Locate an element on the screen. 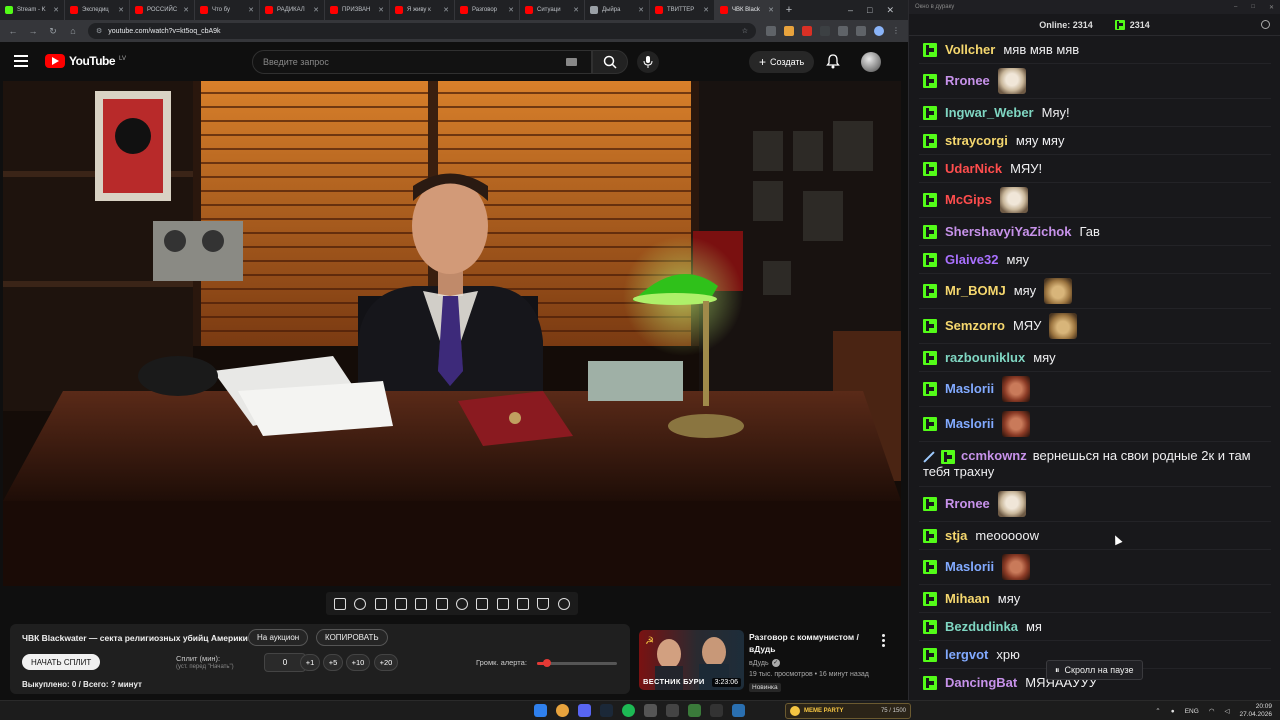 The height and width of the screenshot is (720, 1280). chat-username: straycorgi is located at coordinates (976, 141).